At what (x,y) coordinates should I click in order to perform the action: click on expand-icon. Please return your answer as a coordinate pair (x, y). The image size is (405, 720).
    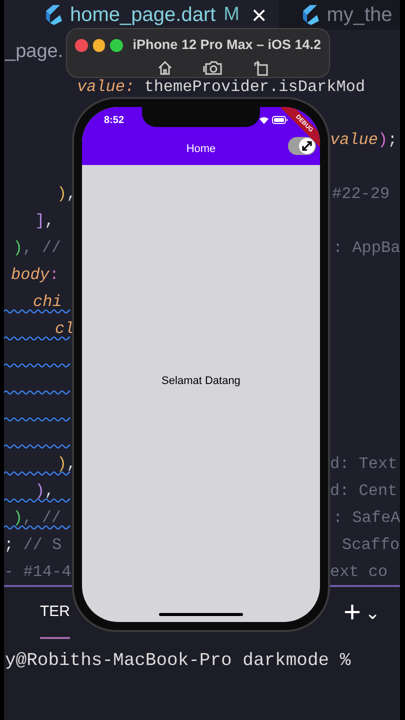
    Looking at the image, I should click on (307, 146).